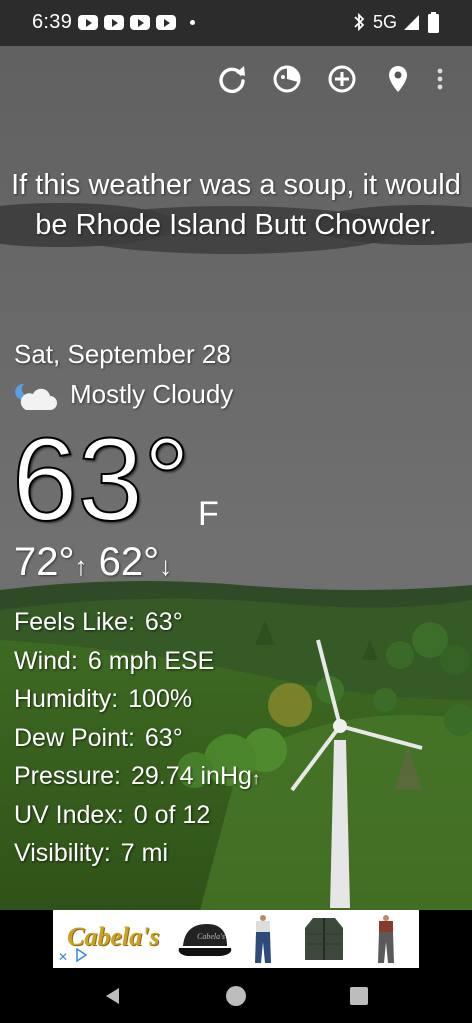 The height and width of the screenshot is (1023, 472). I want to click on detail-value: 6 mph ESE, so click(151, 660).